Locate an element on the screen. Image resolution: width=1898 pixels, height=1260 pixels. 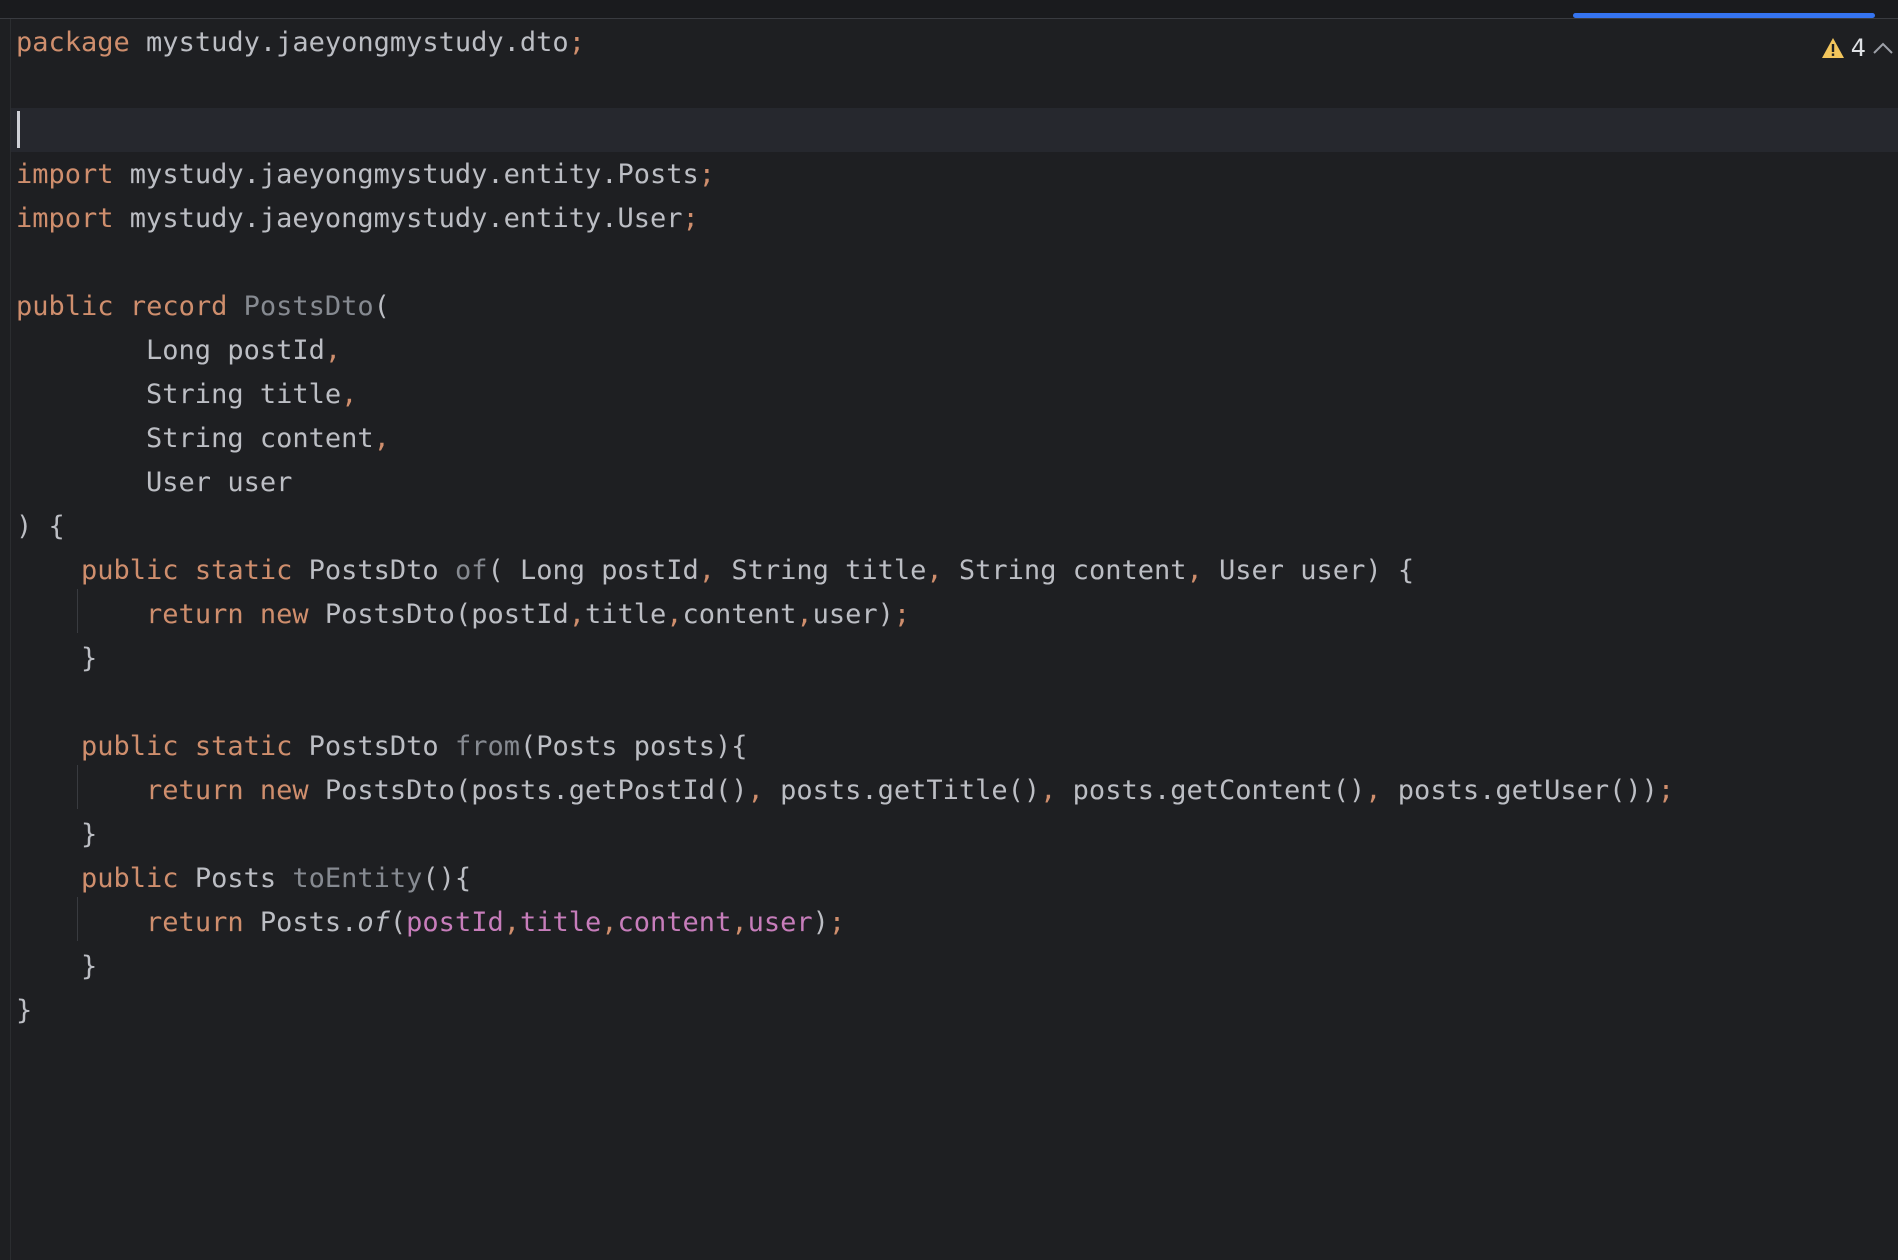
code-token: Posts is located at coordinates (235, 878).